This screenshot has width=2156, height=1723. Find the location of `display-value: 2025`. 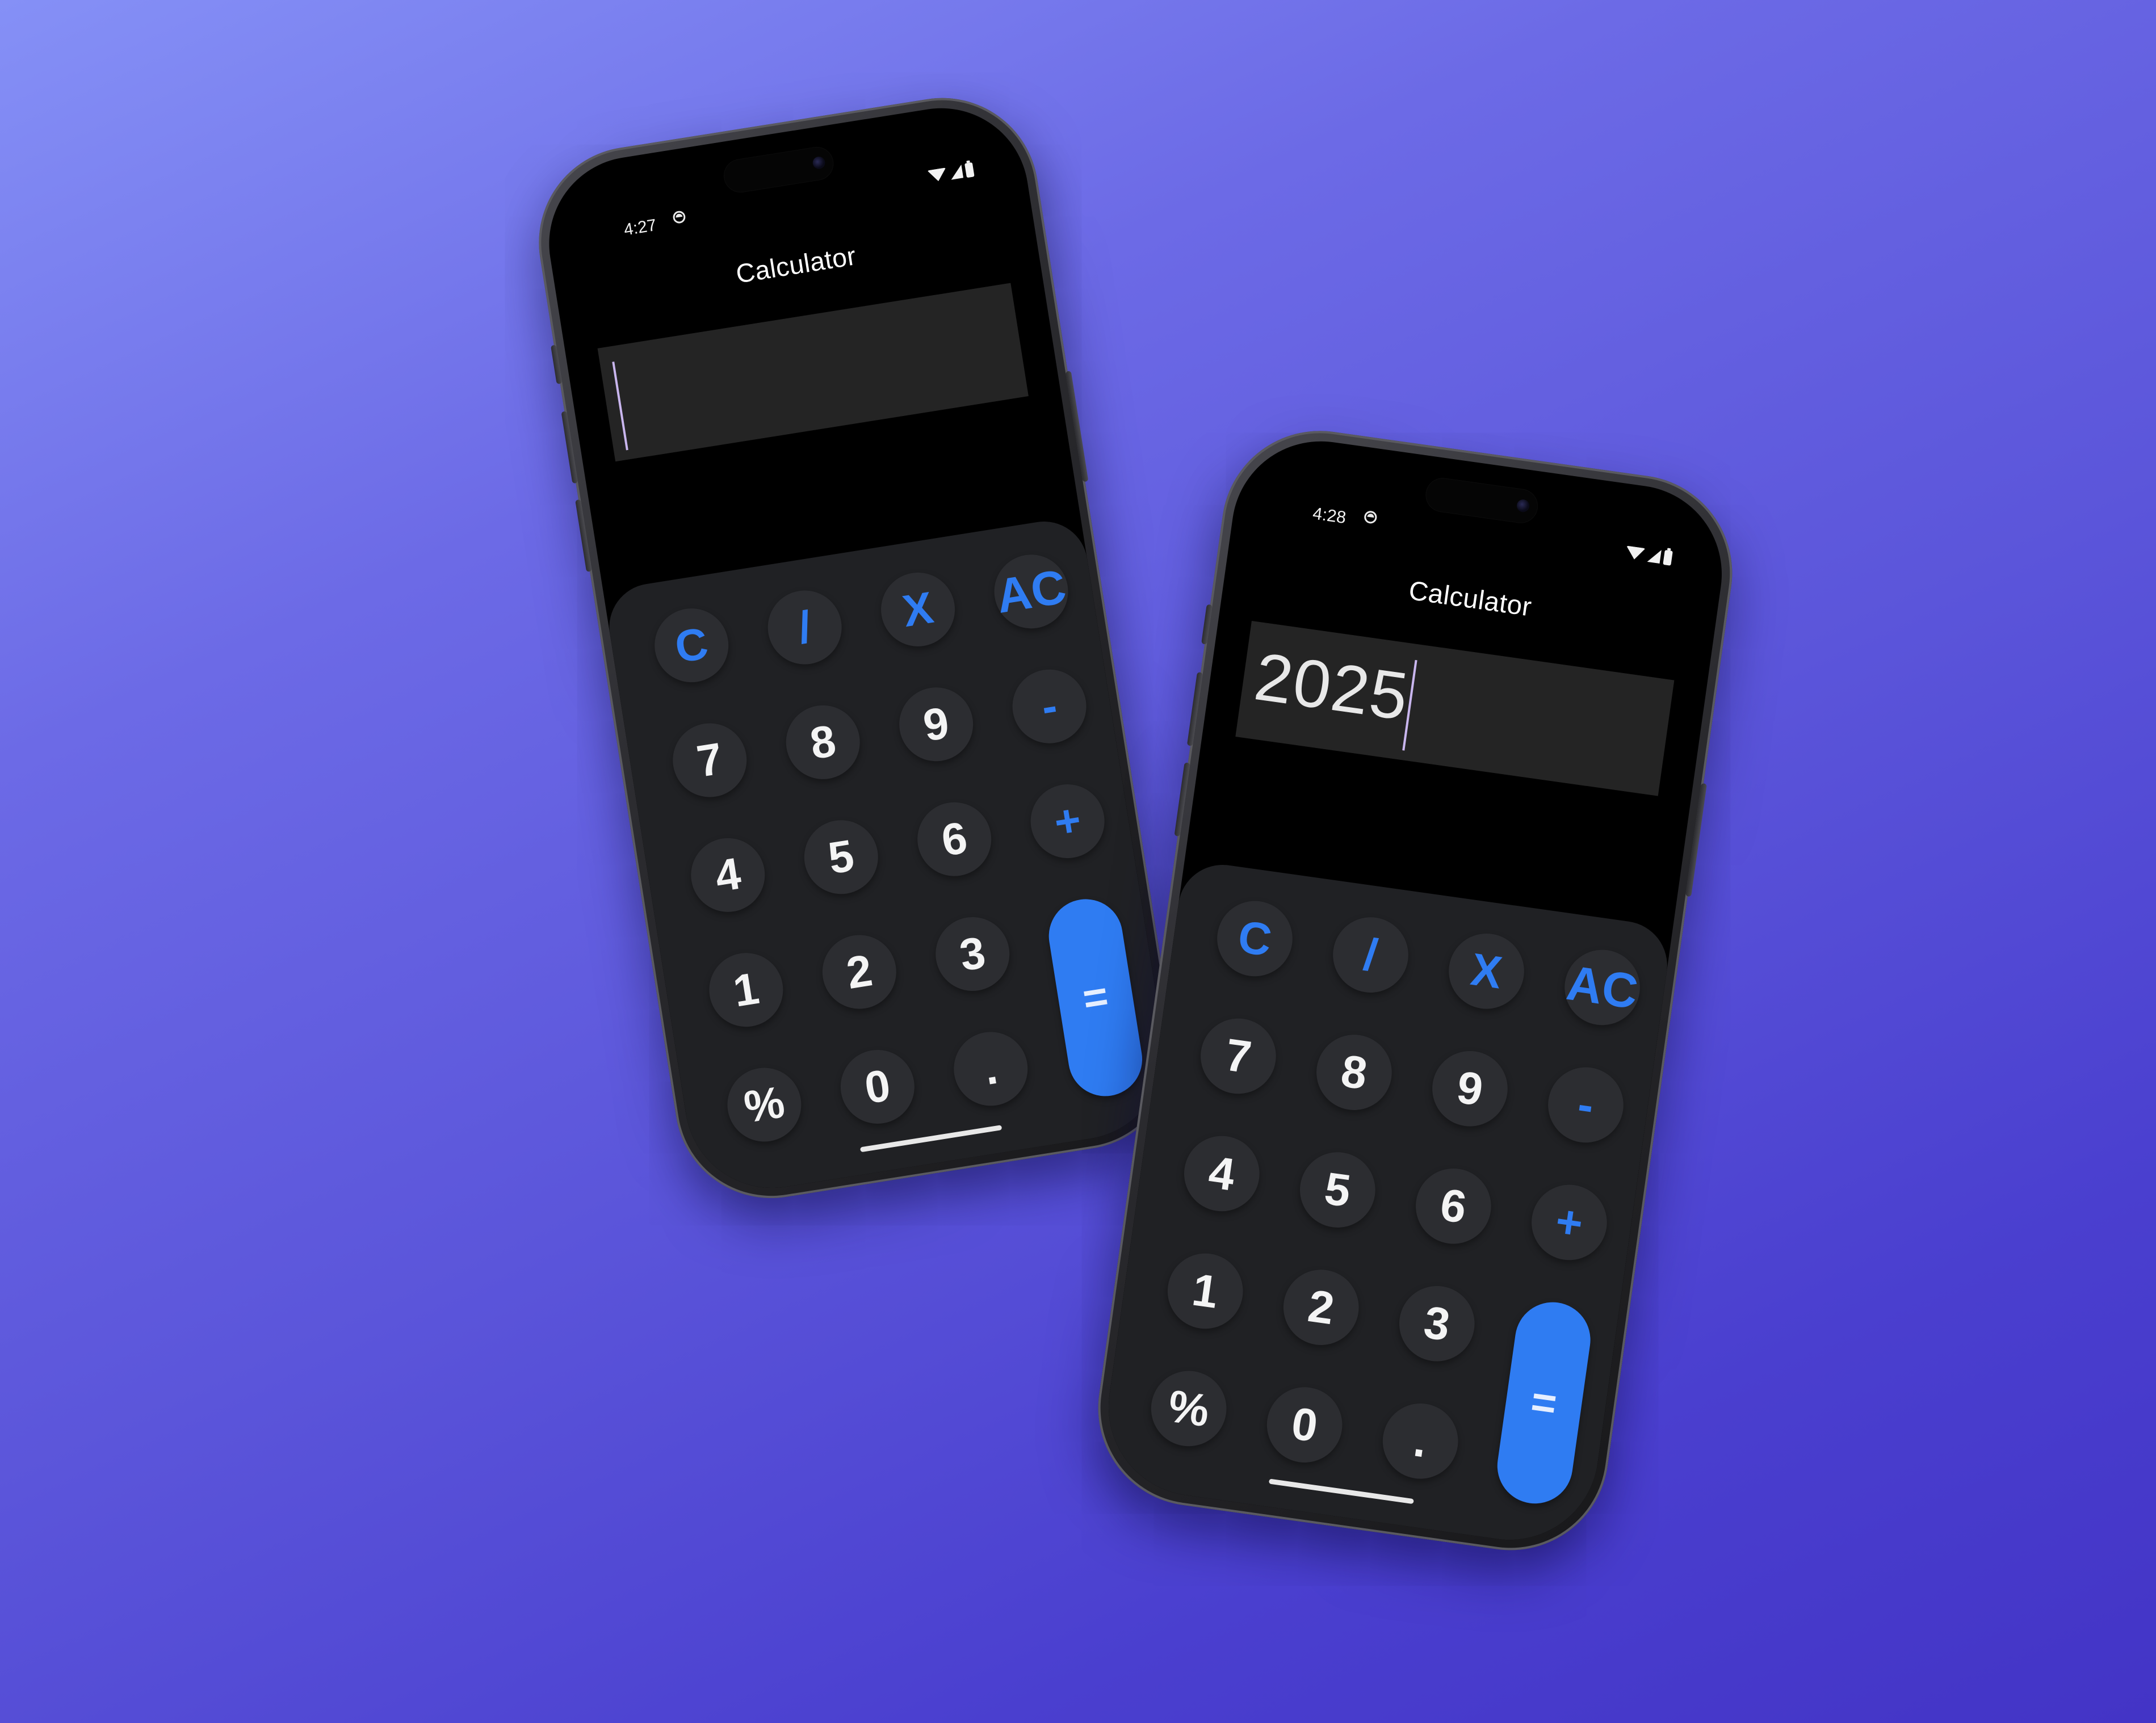

display-value: 2025 is located at coordinates (1332, 687).